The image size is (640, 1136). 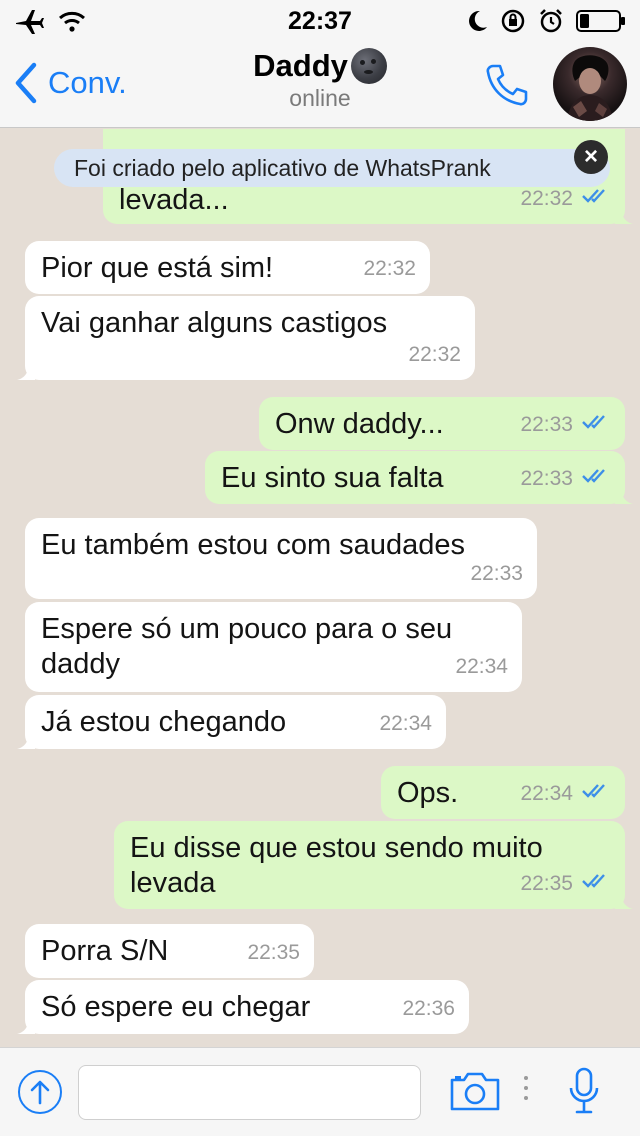 I want to click on message-bubble-outgoing: Ops. 22:34, so click(x=503, y=792).